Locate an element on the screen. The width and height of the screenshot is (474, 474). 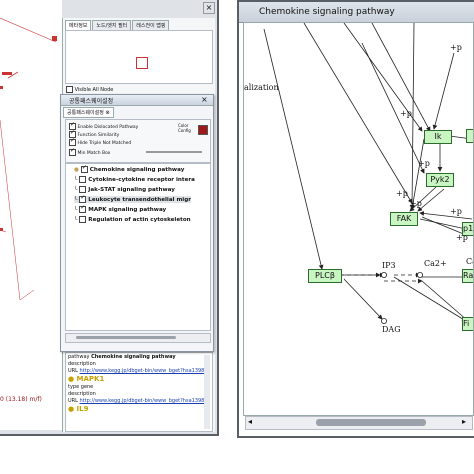
gene-plcb: PLCβ is located at coordinates (325, 276).